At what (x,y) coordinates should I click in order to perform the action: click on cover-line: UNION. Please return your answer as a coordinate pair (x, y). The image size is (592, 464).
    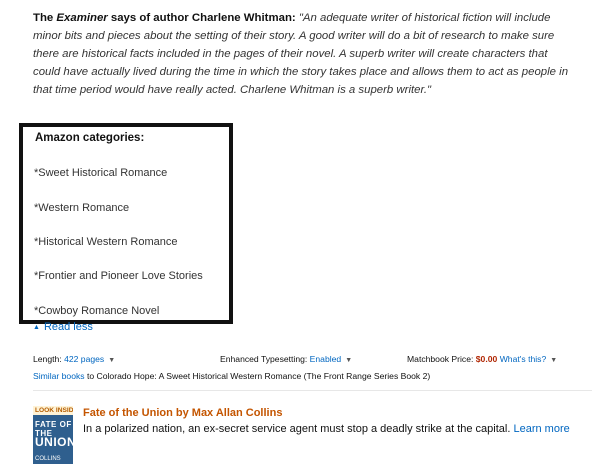
    Looking at the image, I should click on (54, 442).